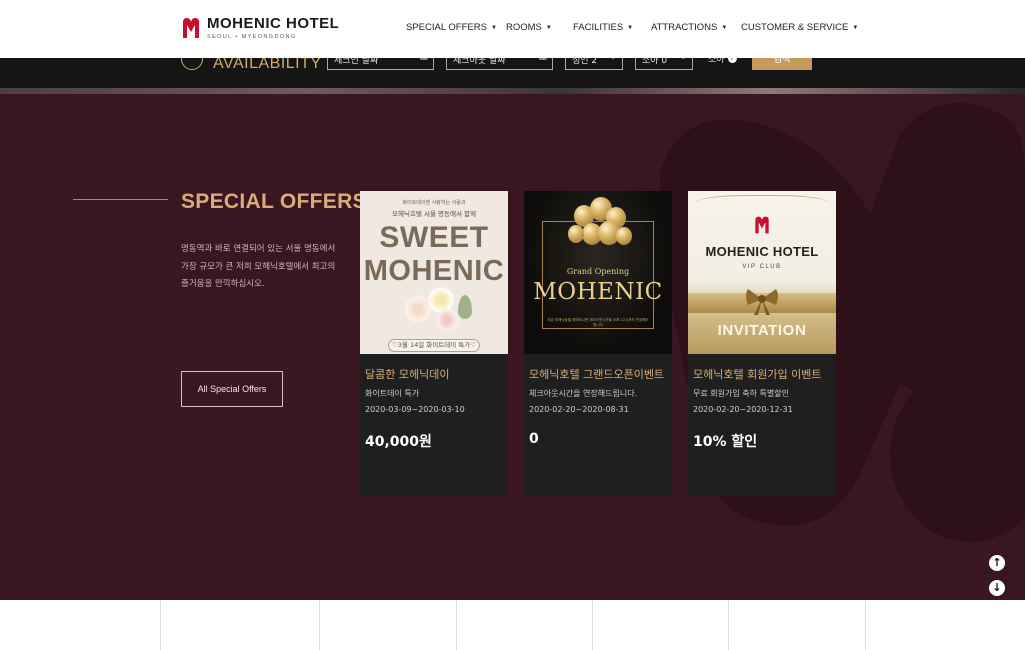  I want to click on hotel-logo: MOHENIC HOTEL SEOUL • MYEONGDONG, so click(260, 28).